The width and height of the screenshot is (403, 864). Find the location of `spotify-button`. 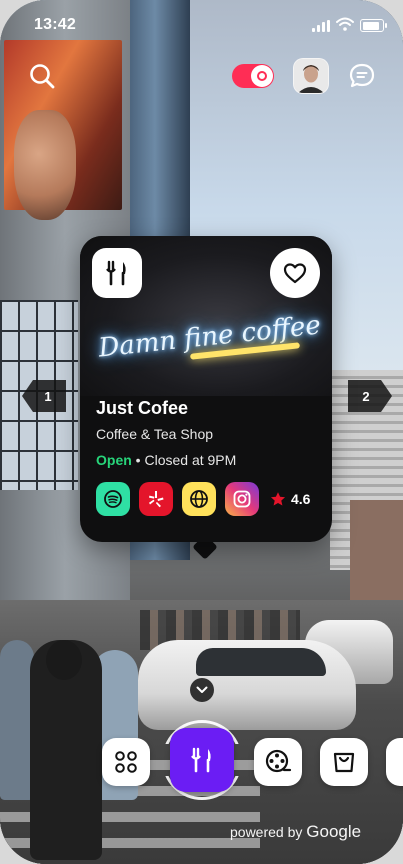

spotify-button is located at coordinates (113, 499).